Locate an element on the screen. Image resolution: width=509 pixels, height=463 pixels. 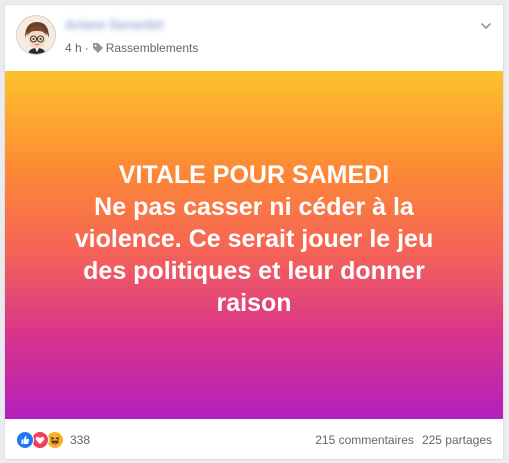
author-name: Ariane Gerardet is located at coordinates (121, 24).